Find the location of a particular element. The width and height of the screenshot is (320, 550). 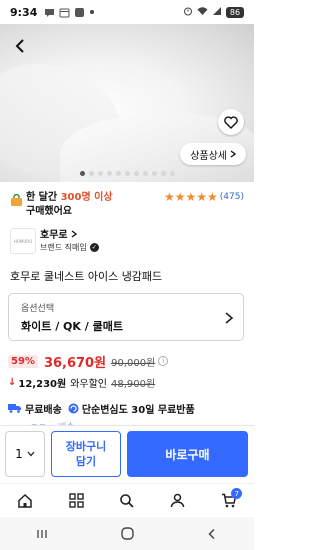

free-shipping-label: 무료배송 is located at coordinates (43, 410).